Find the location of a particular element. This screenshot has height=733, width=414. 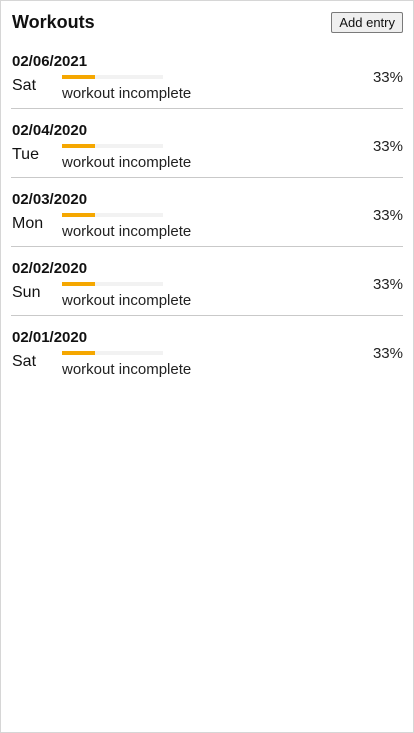

workout-row: 02/03/2020 Mon workout incomplete 33% is located at coordinates (207, 212).